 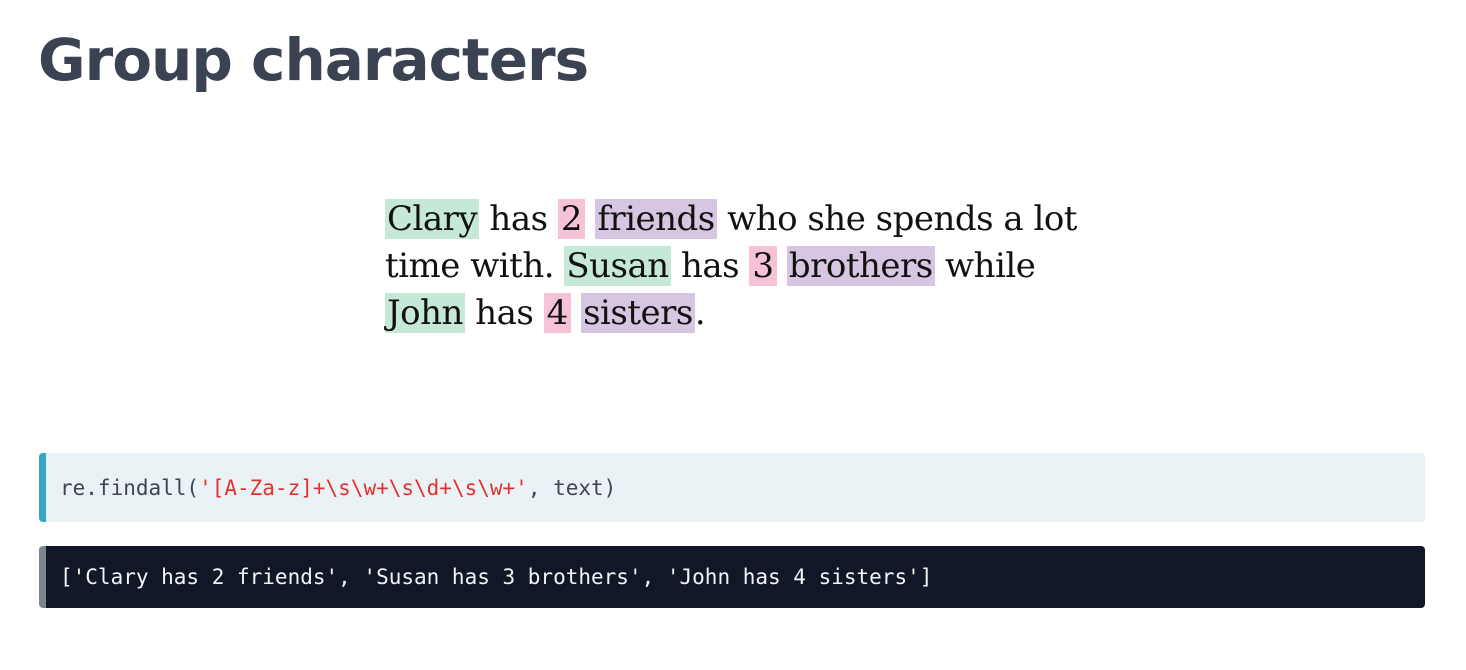 I want to click on highlight-name: Clary, so click(x=432, y=219).